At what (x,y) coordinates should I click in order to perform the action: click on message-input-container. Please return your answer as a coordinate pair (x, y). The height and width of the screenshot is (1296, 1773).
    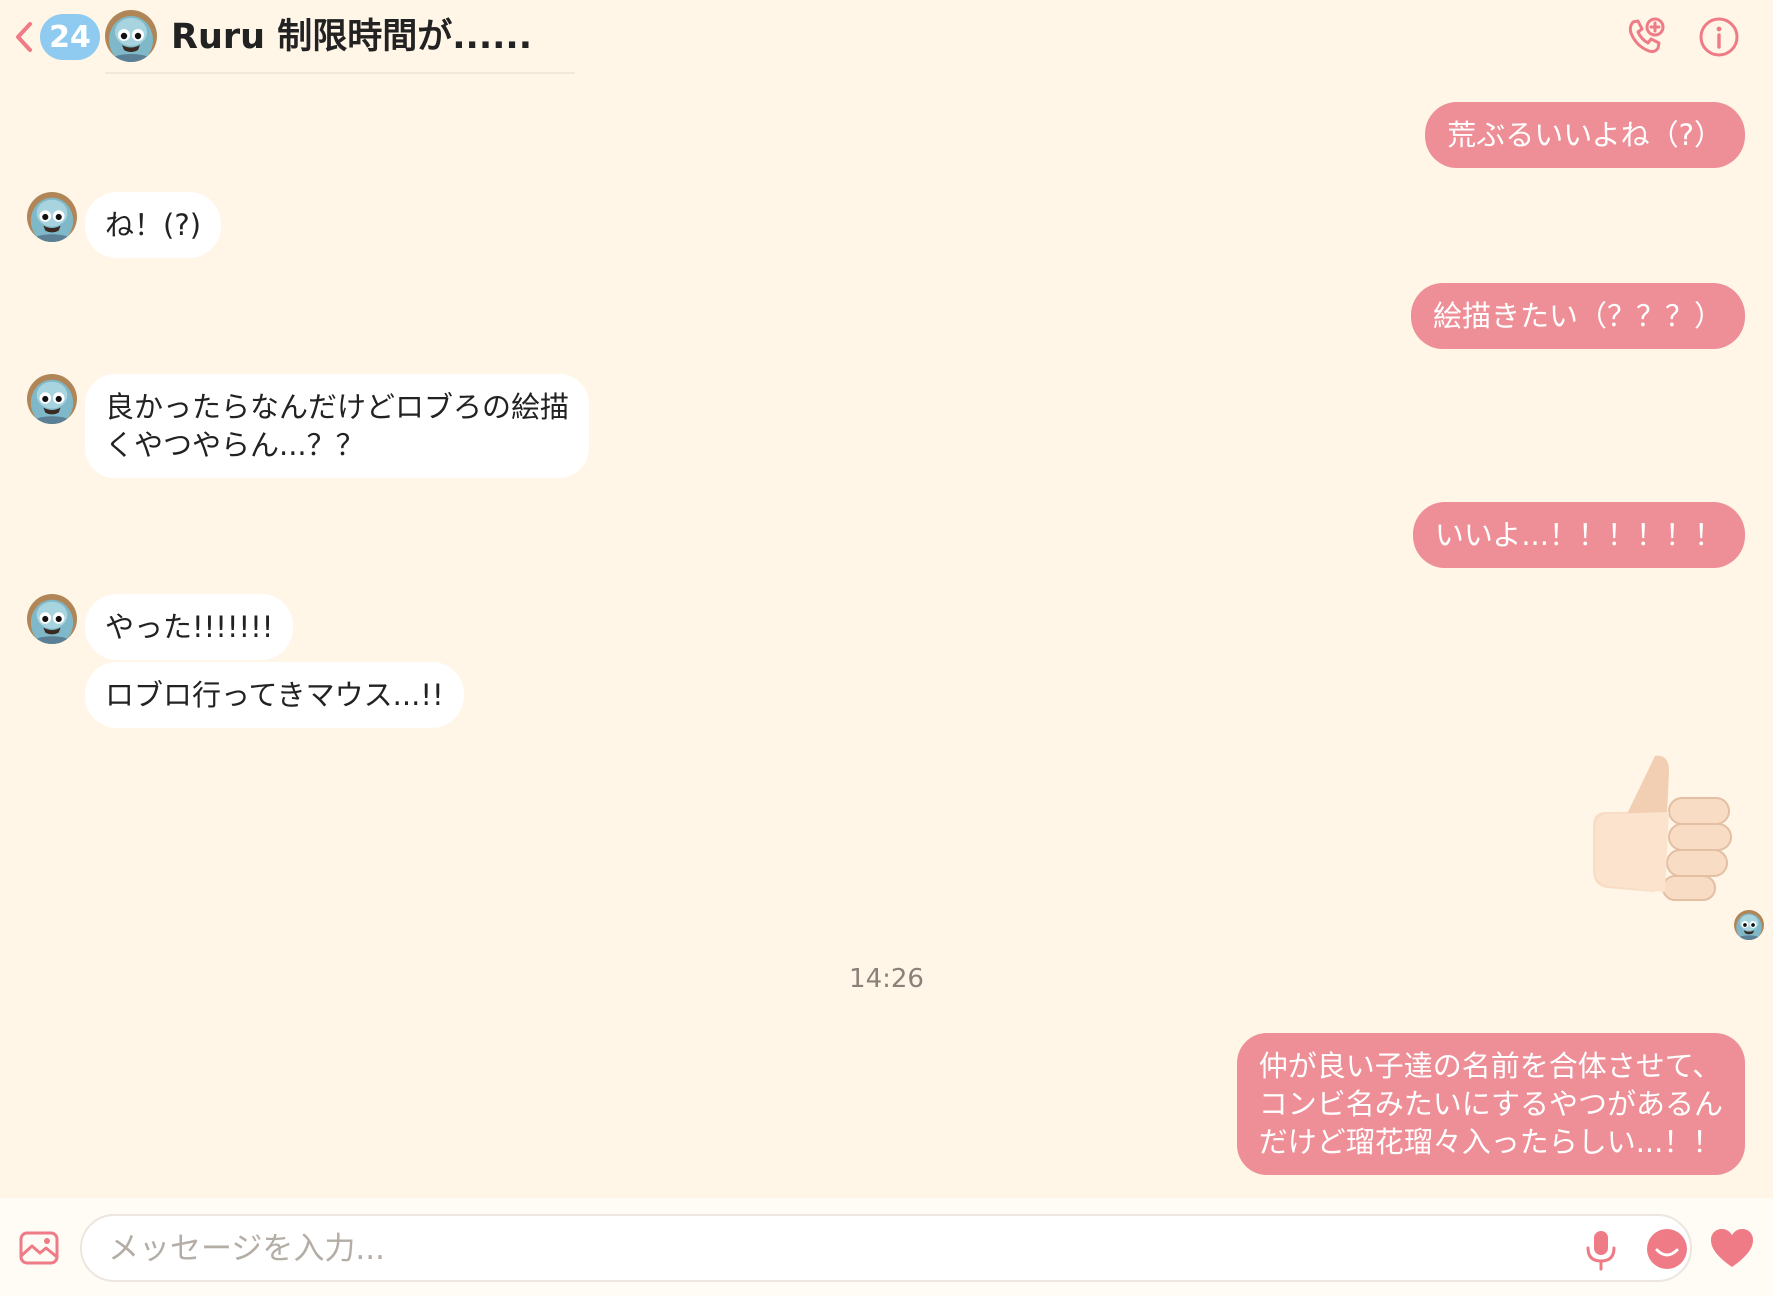
    Looking at the image, I should click on (886, 1248).